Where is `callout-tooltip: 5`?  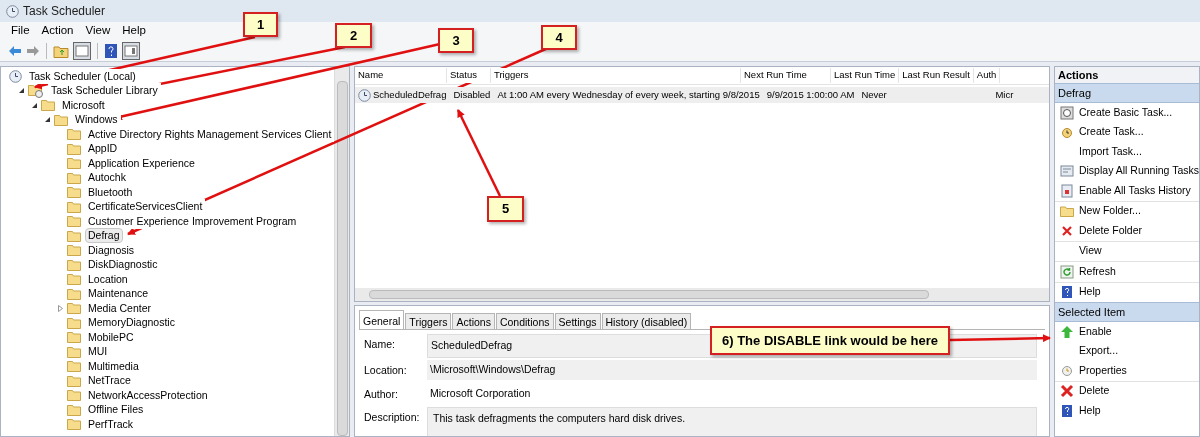
callout-tooltip: 5 is located at coordinates (505, 209).